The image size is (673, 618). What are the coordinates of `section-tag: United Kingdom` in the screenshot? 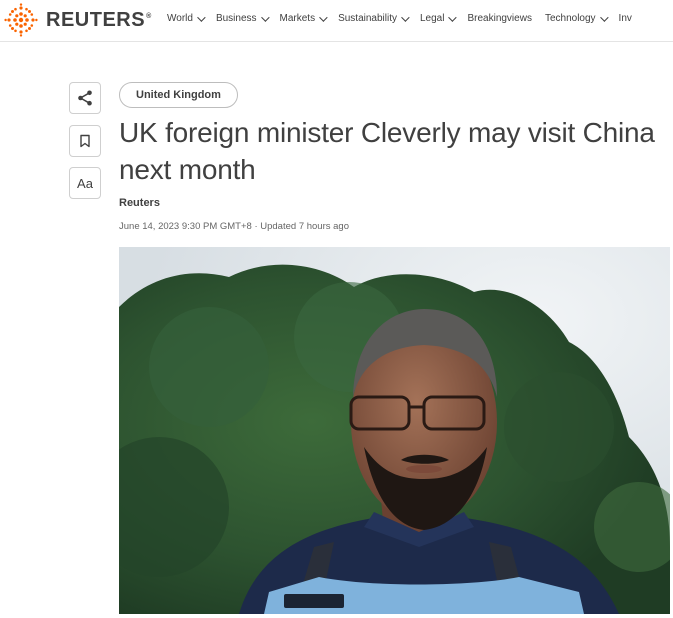 It's located at (178, 95).